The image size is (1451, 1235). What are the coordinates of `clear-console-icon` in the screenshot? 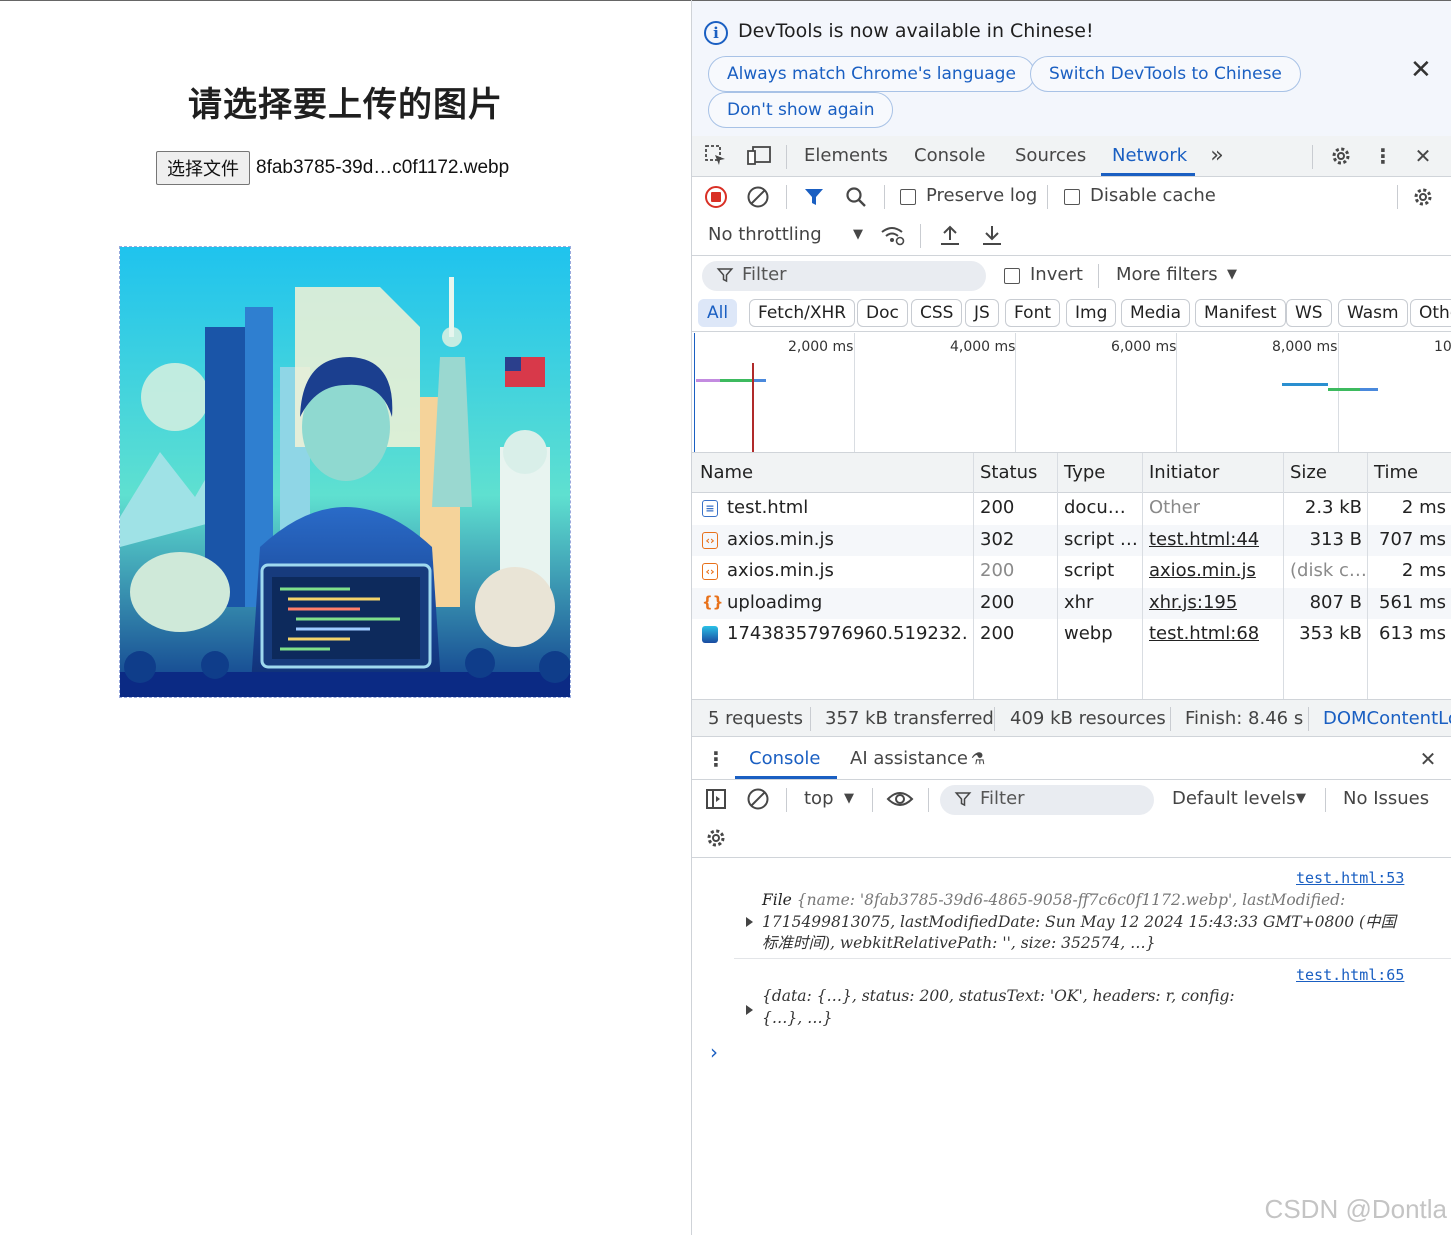 It's located at (758, 799).